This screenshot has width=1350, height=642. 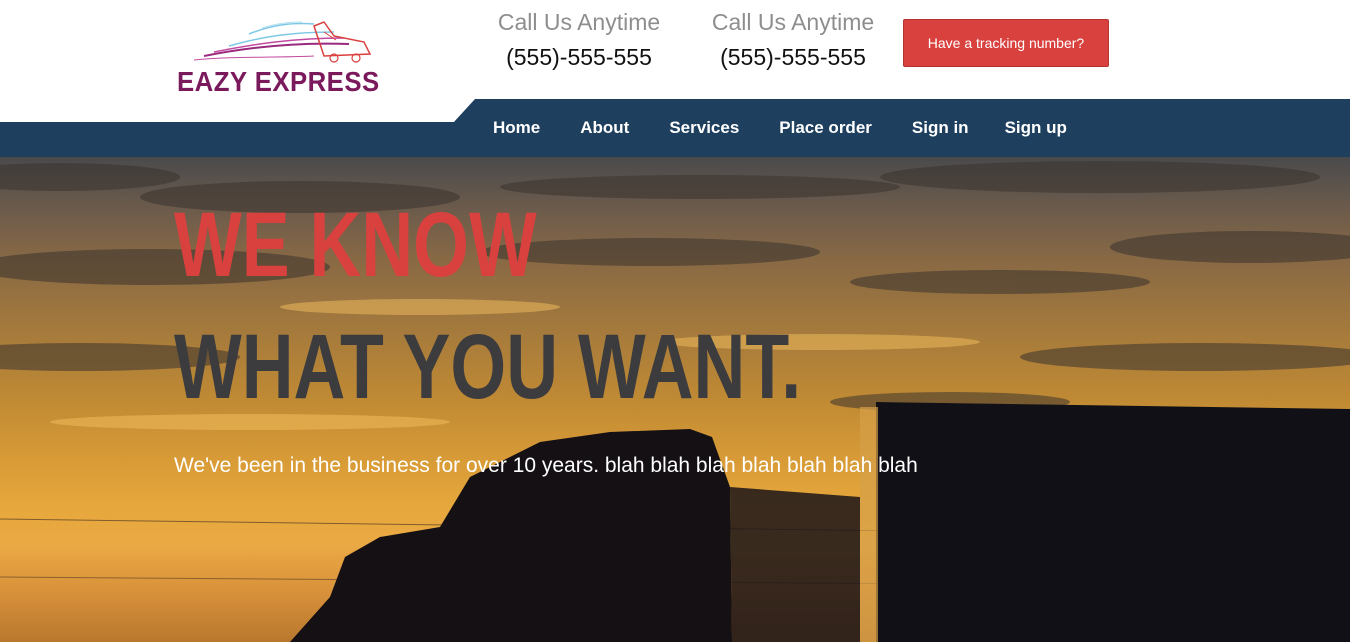 I want to click on nav-item-signup: Sign up, so click(x=1028, y=128).